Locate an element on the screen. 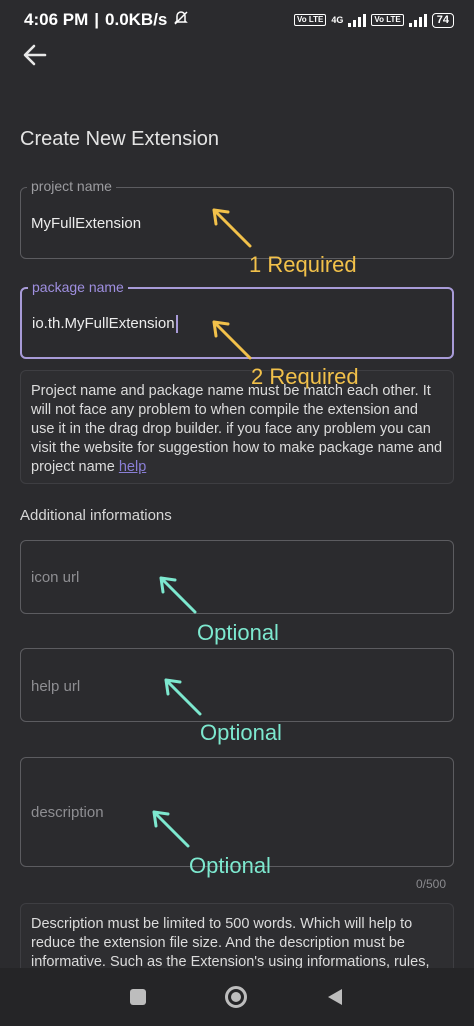 The height and width of the screenshot is (1026, 474). status-bar: 4:06 PM | 0.0KB/s Vo LTE 4G Vo LTE 74 is located at coordinates (237, 20).